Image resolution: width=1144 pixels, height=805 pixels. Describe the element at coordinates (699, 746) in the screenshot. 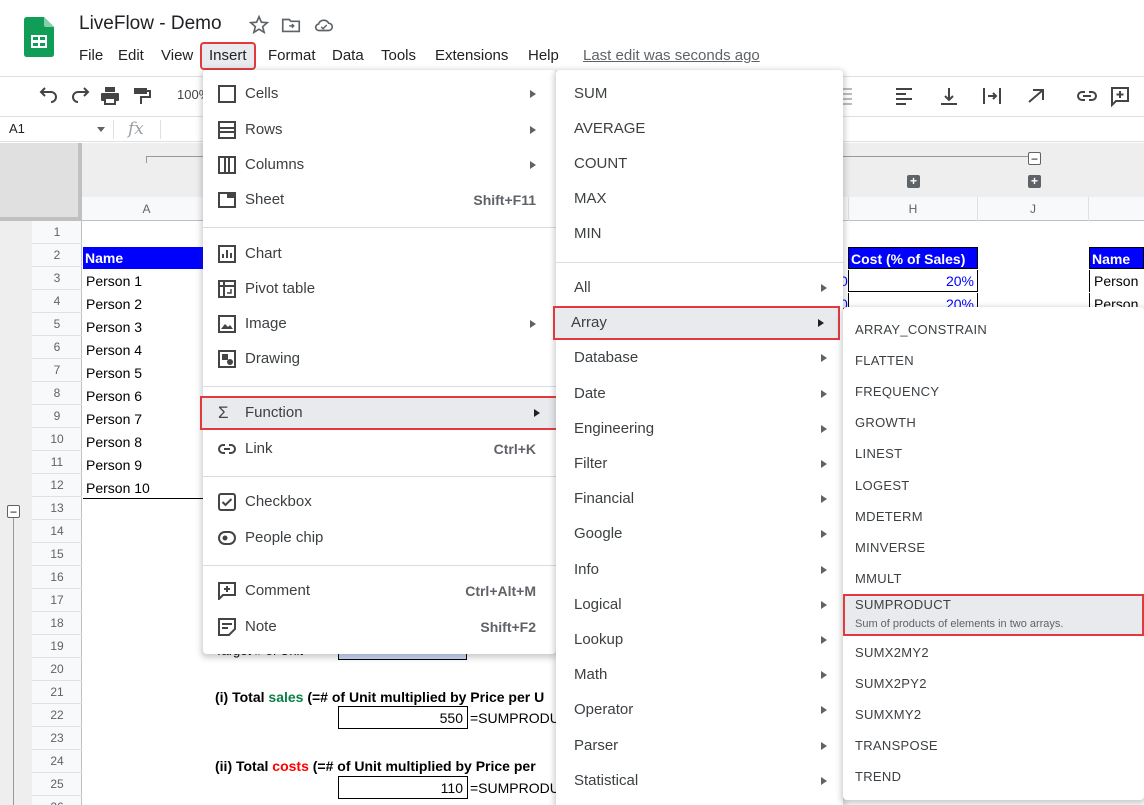

I see `category-parser: Parser` at that location.